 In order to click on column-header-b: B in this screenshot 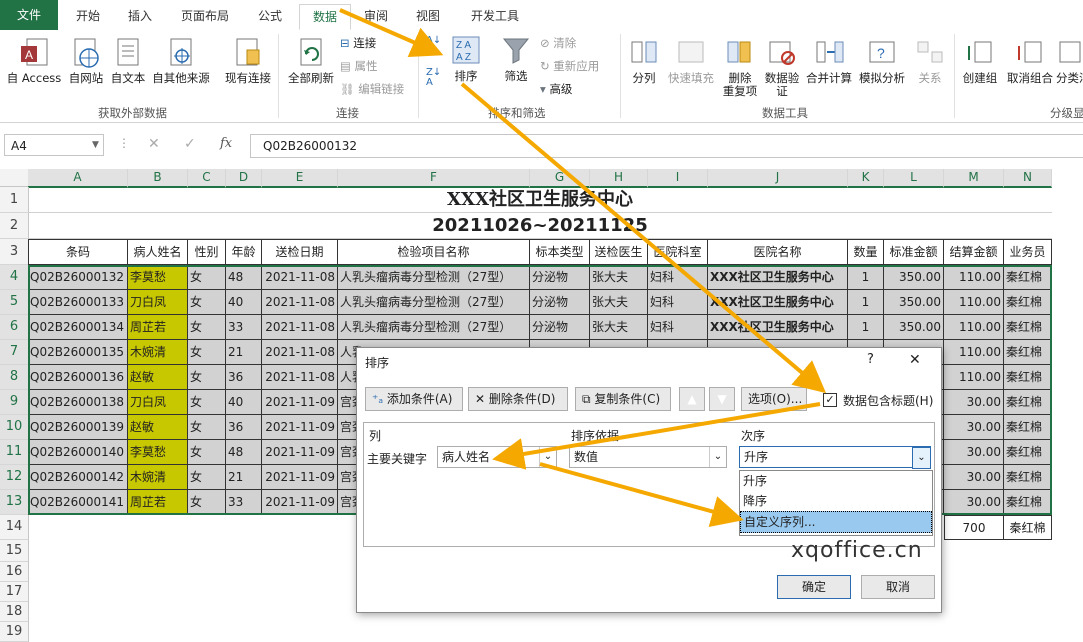, I will do `click(158, 178)`.